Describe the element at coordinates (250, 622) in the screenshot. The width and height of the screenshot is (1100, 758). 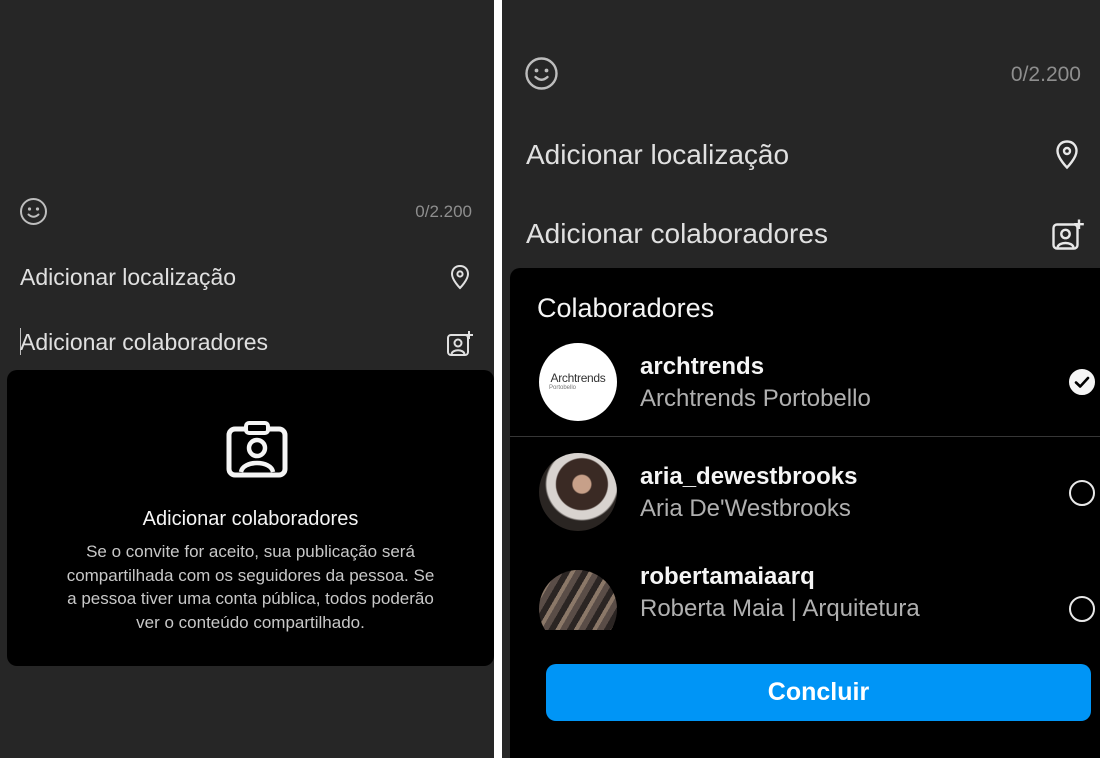
I see `info-line: ver o conteúdo compartilhado.` at that location.